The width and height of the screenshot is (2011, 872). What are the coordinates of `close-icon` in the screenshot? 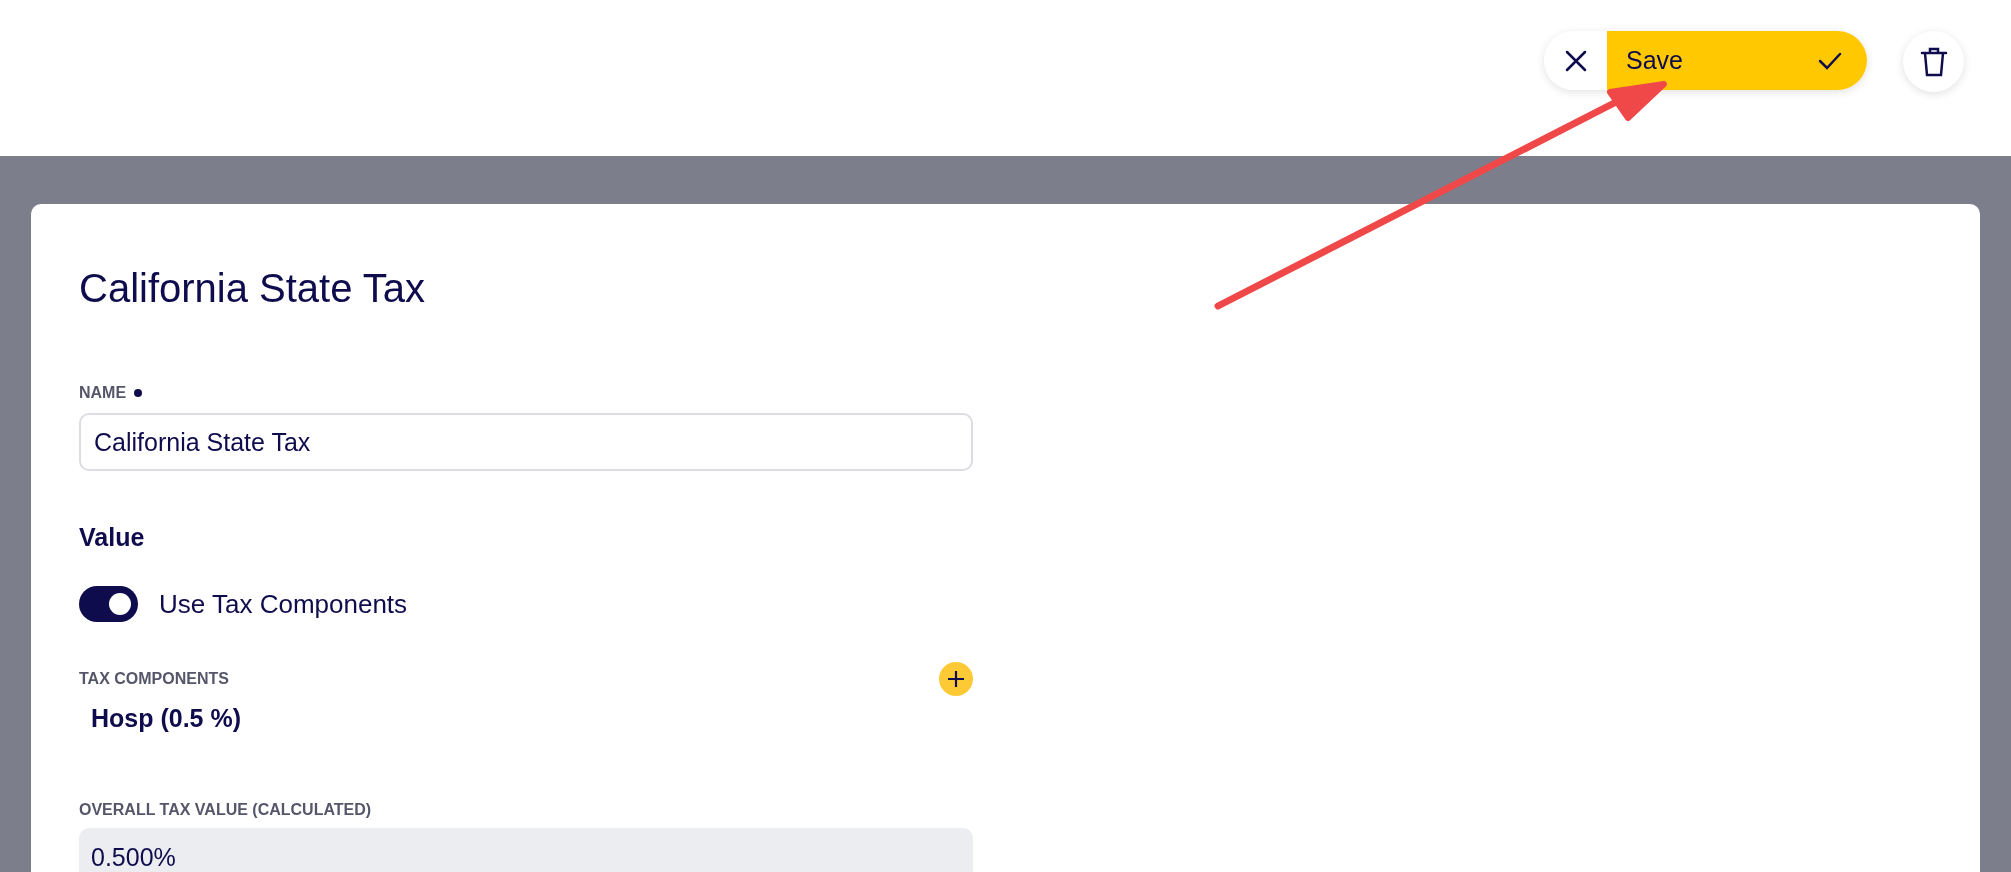 It's located at (1575, 60).